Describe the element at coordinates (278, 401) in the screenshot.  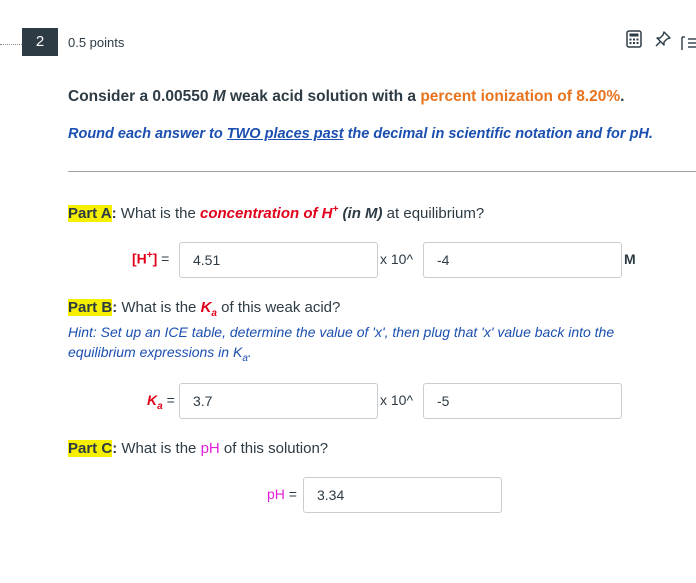
I see `ka-mantissa-input: 3.7` at that location.